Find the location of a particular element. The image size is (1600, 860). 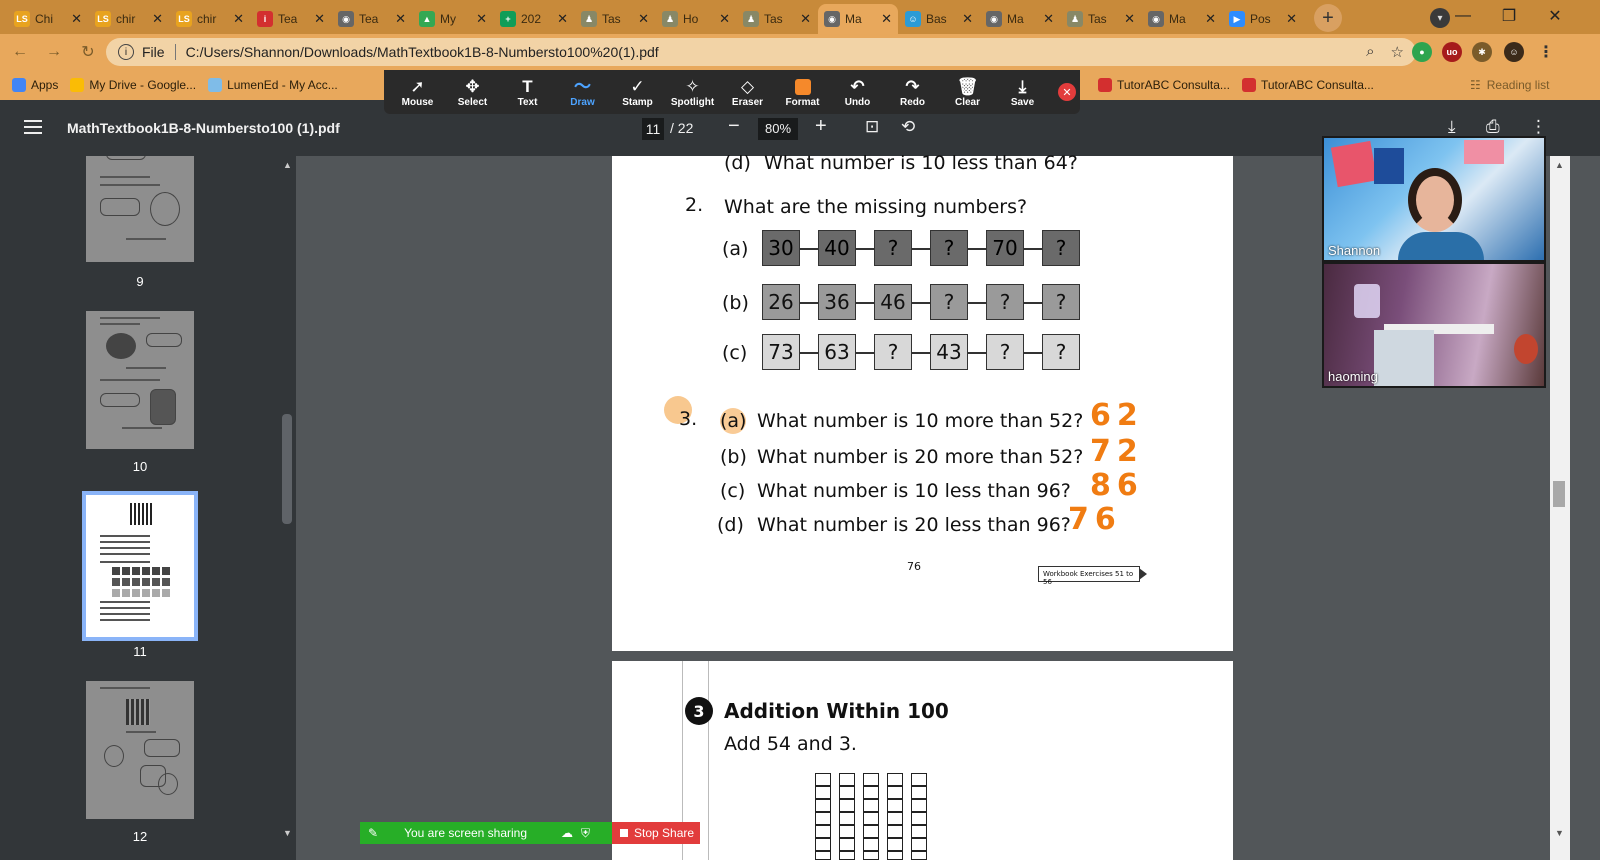

close-annotation-icon: ✕ is located at coordinates (1067, 92).